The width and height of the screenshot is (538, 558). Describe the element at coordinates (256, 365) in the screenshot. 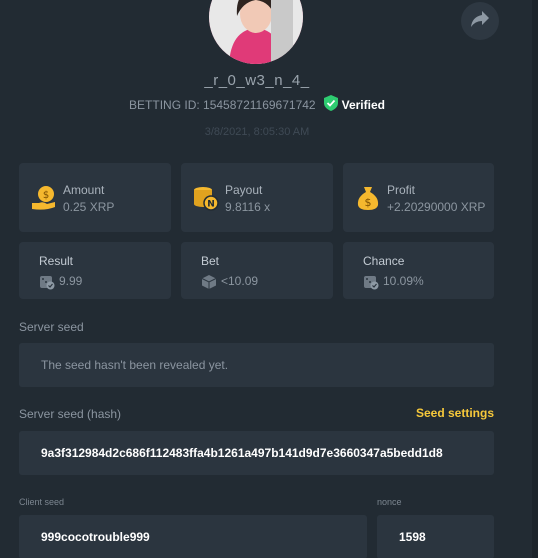

I see `server-seed-field: The seed hasn't been revealed yet.` at that location.